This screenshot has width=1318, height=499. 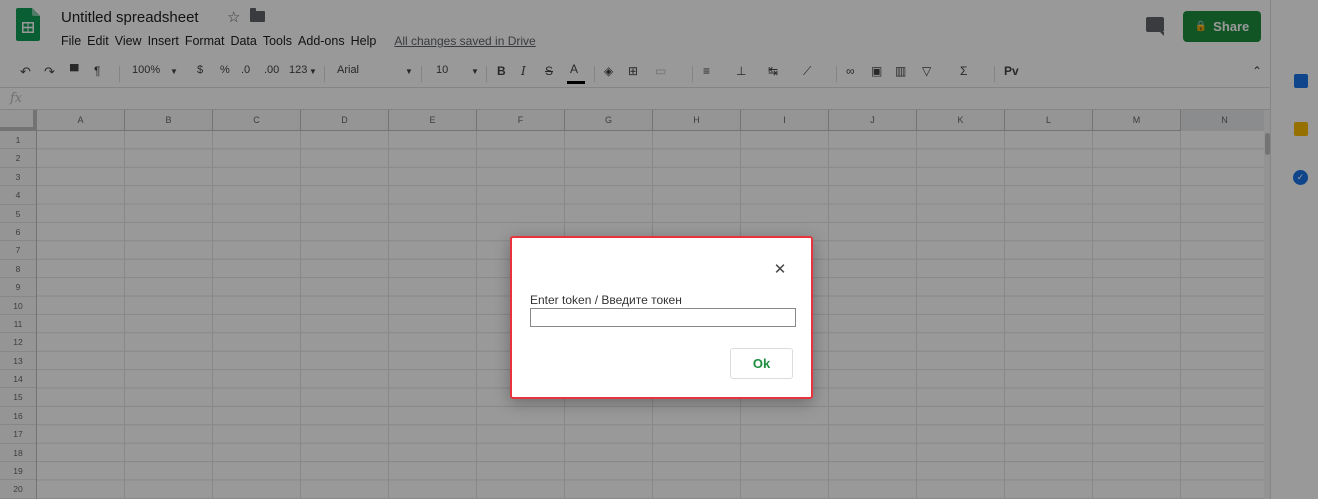 What do you see at coordinates (761, 363) in the screenshot?
I see `ok-button: Ok` at bounding box center [761, 363].